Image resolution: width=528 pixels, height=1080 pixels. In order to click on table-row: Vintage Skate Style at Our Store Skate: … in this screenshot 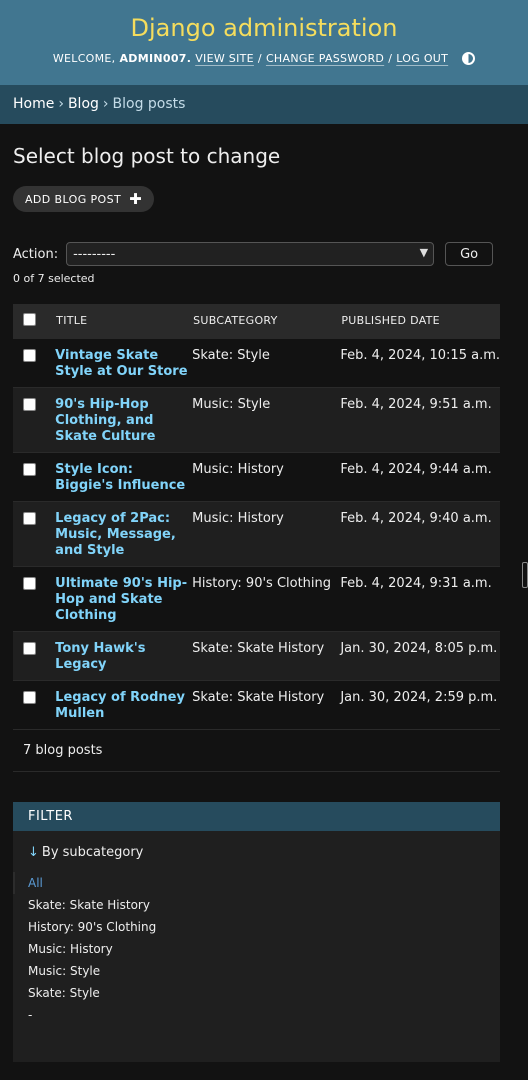, I will do `click(256, 362)`.